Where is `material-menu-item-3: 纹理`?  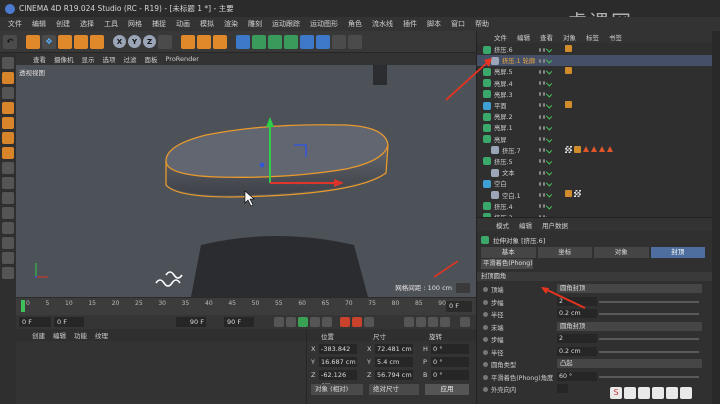 material-menu-item-3: 纹理 is located at coordinates (101, 335).